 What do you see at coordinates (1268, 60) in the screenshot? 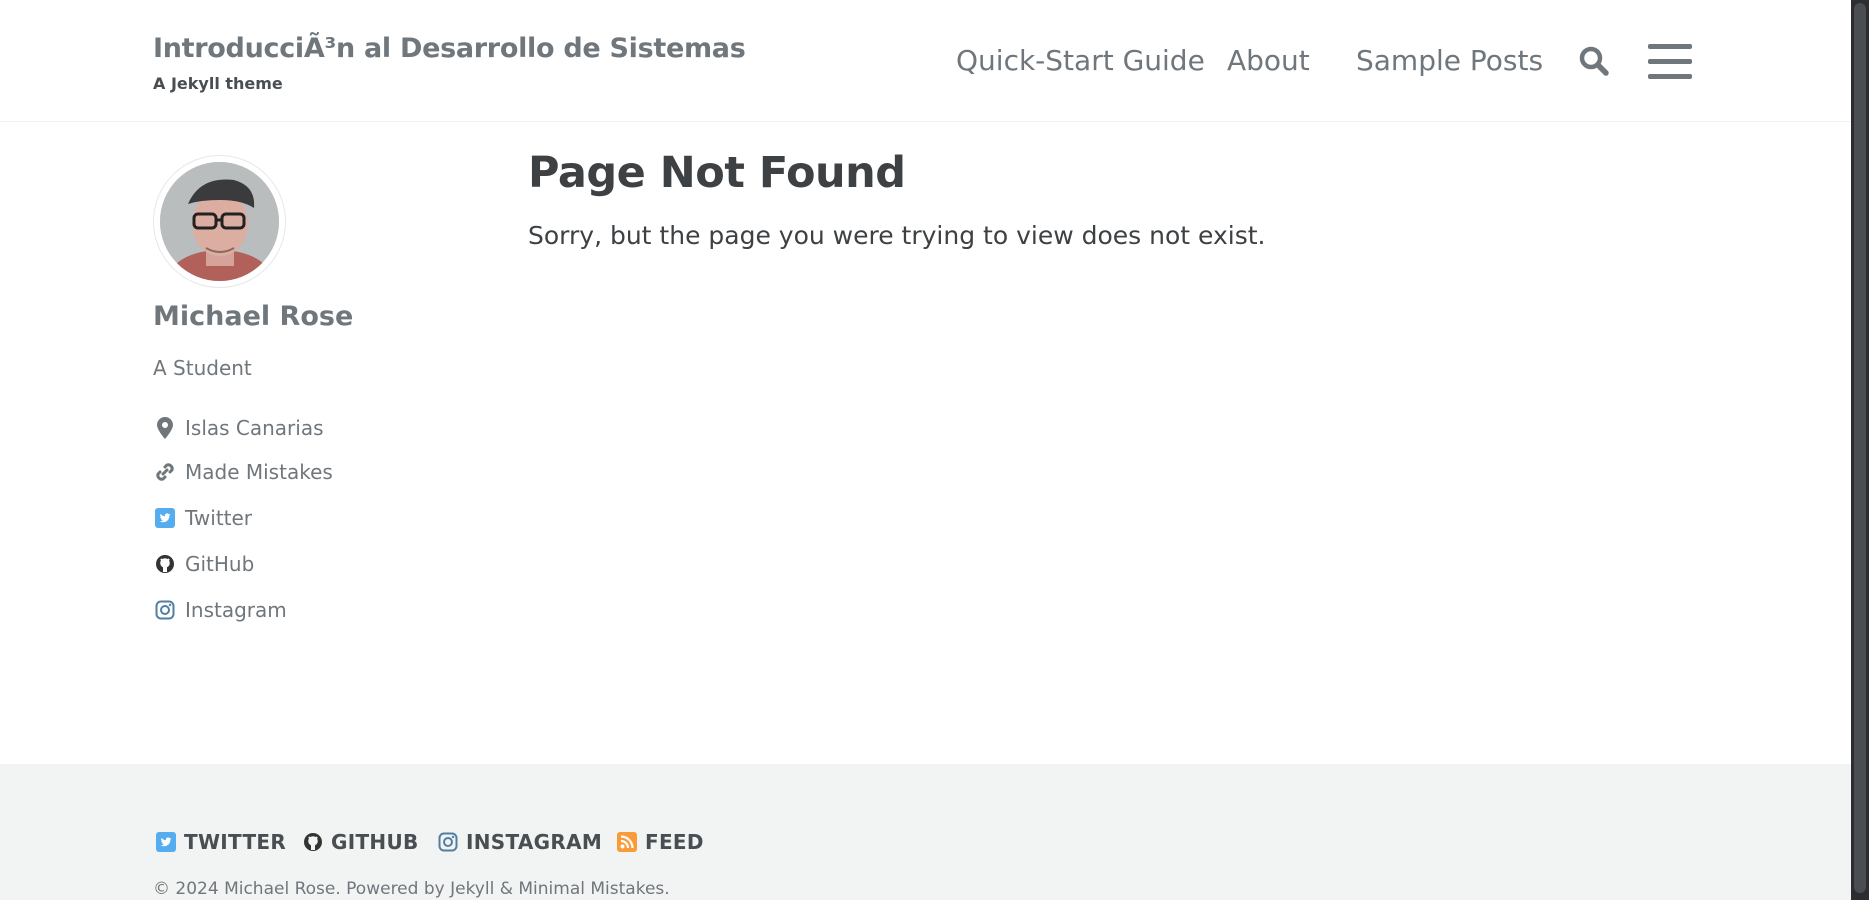
I see `nav-about: About` at bounding box center [1268, 60].